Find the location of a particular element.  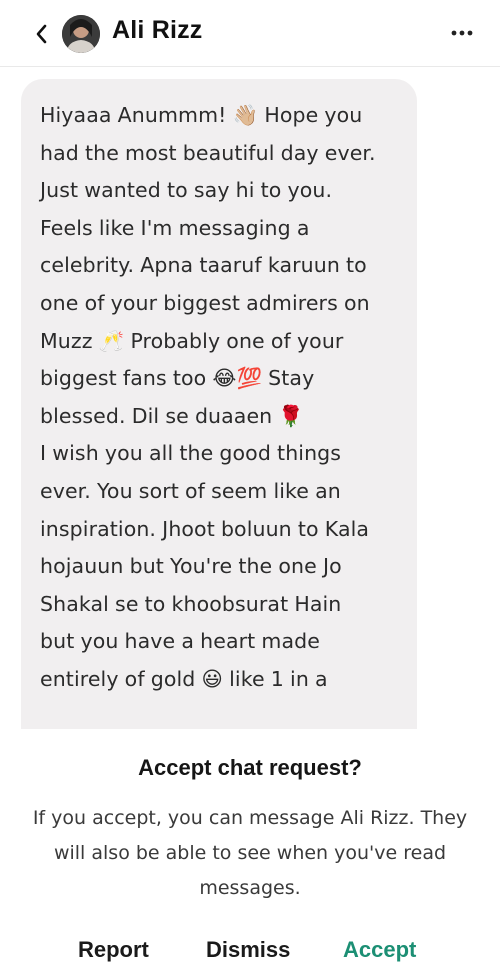

request-actions: Report Dismiss Accept is located at coordinates (250, 954).